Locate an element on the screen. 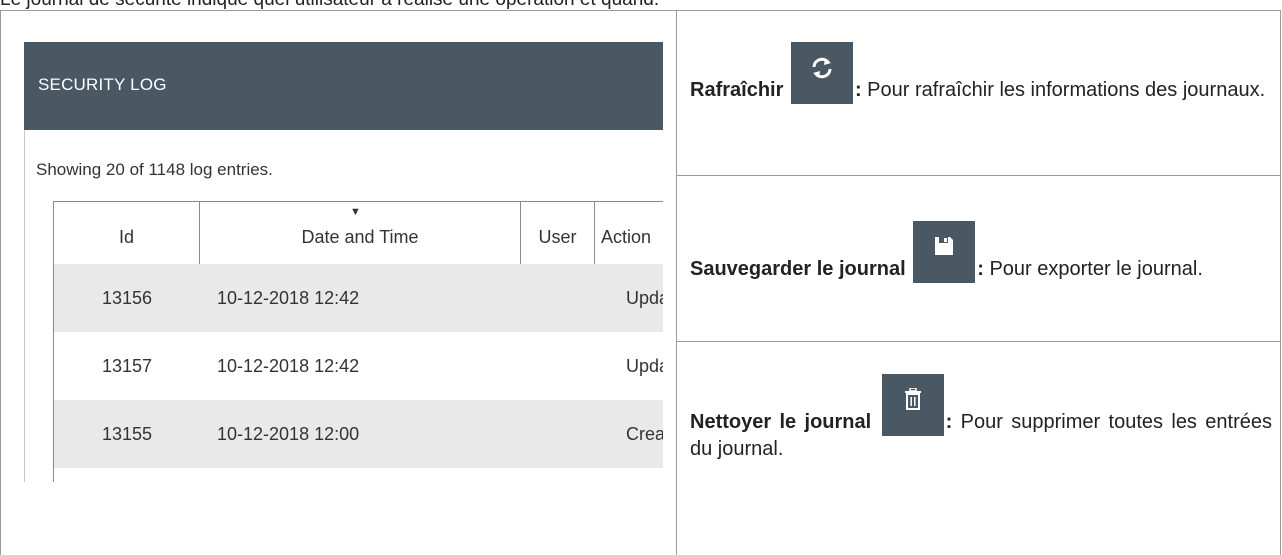 The width and height of the screenshot is (1282, 555). log-count-text: Showing 20 of 1148 log entries. is located at coordinates (154, 169).